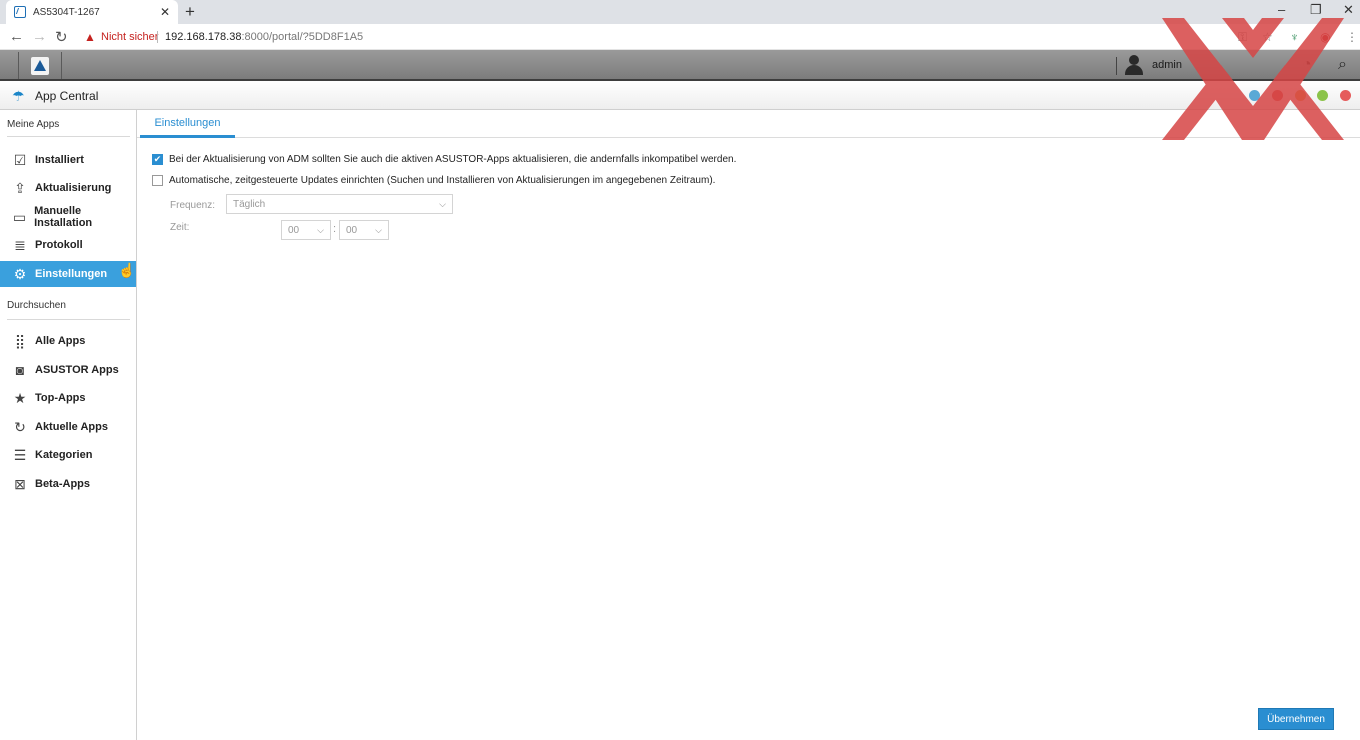 Image resolution: width=1360 pixels, height=740 pixels. I want to click on sidebar-item-top-apps: ★ Top-Apps, so click(68, 398).